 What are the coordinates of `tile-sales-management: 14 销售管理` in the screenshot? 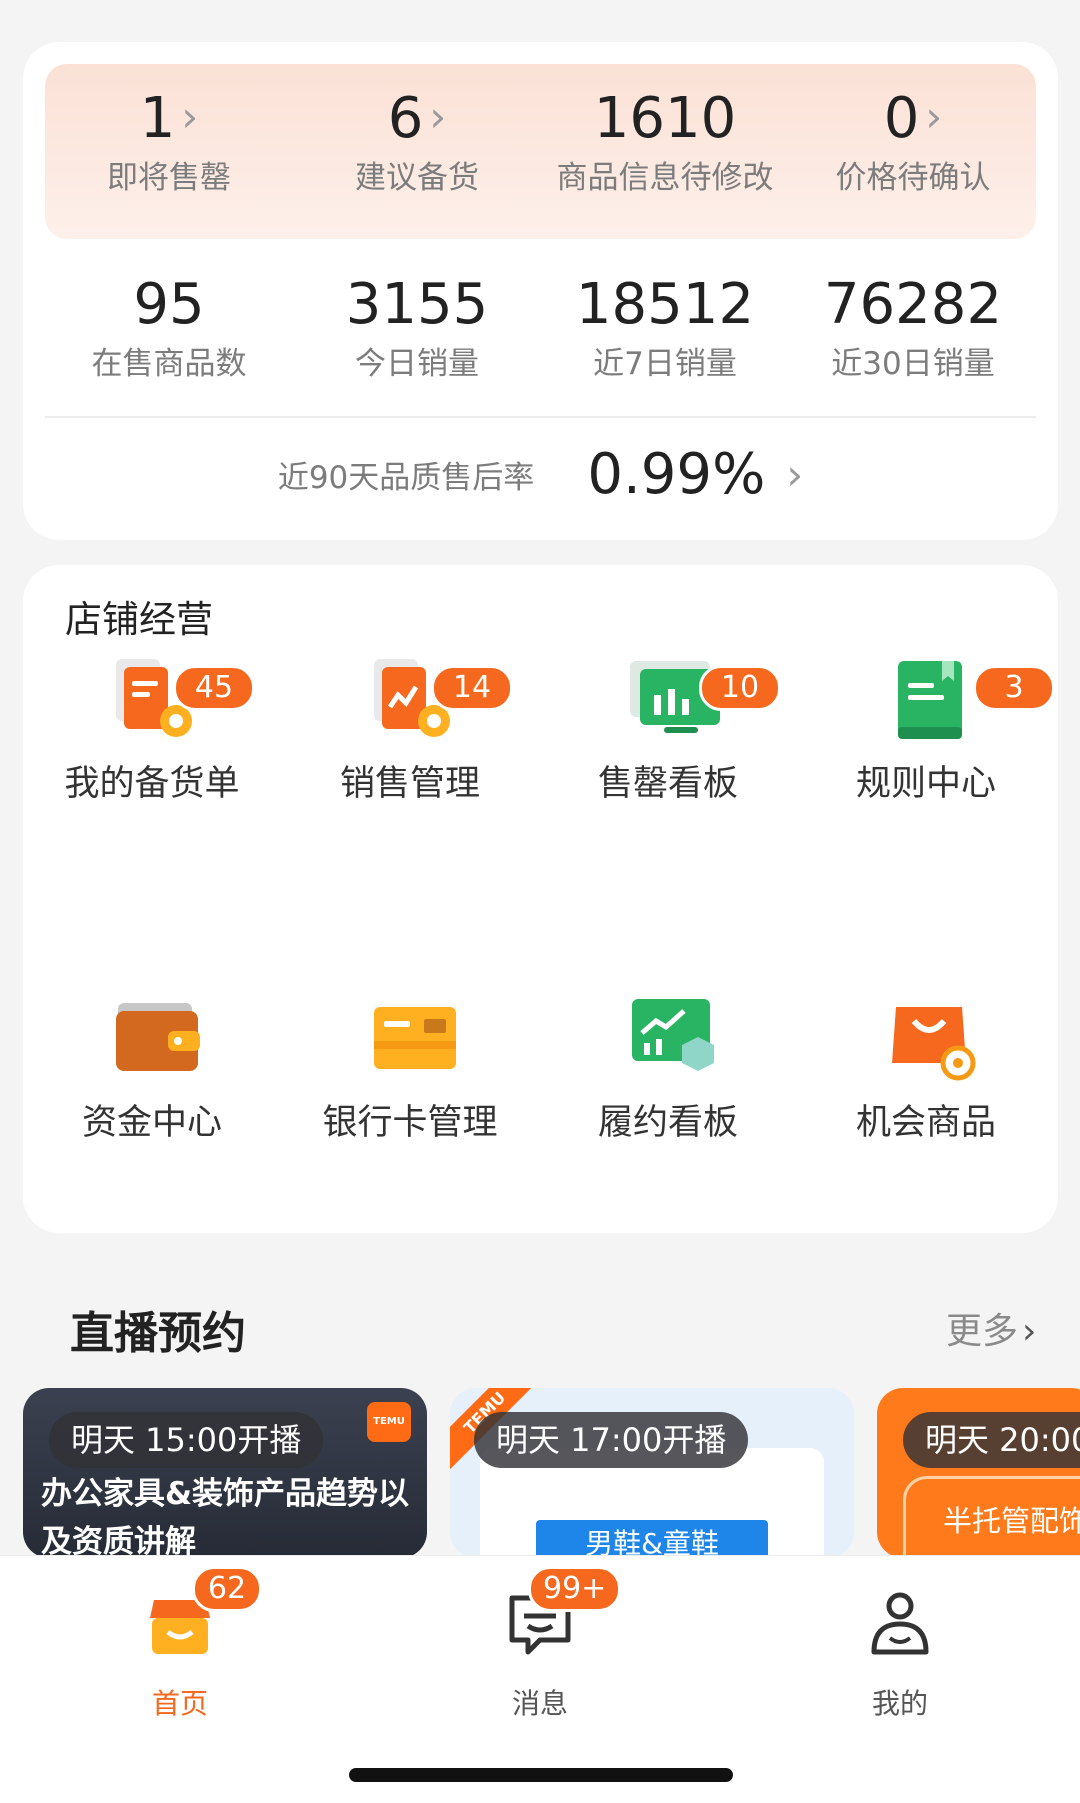 It's located at (410, 684).